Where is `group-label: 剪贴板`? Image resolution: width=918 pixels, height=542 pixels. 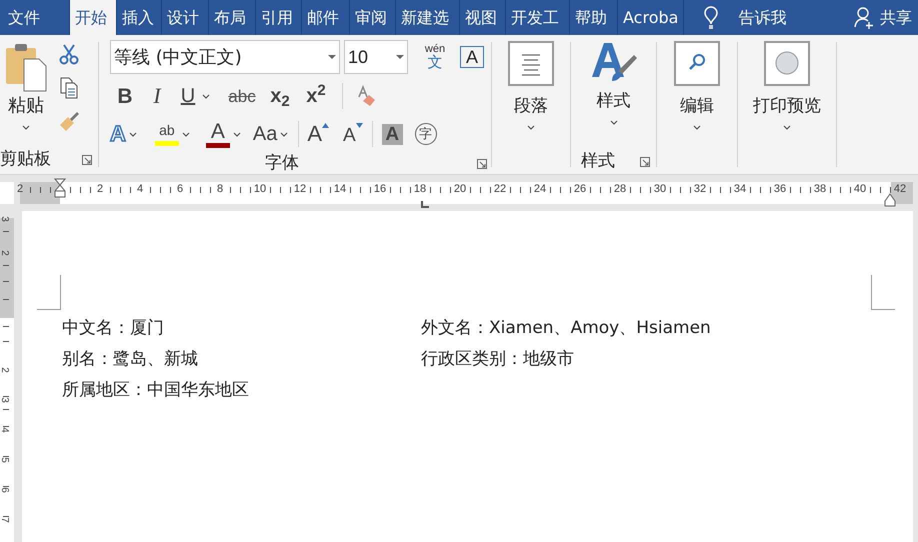
group-label: 剪贴板 is located at coordinates (25, 159).